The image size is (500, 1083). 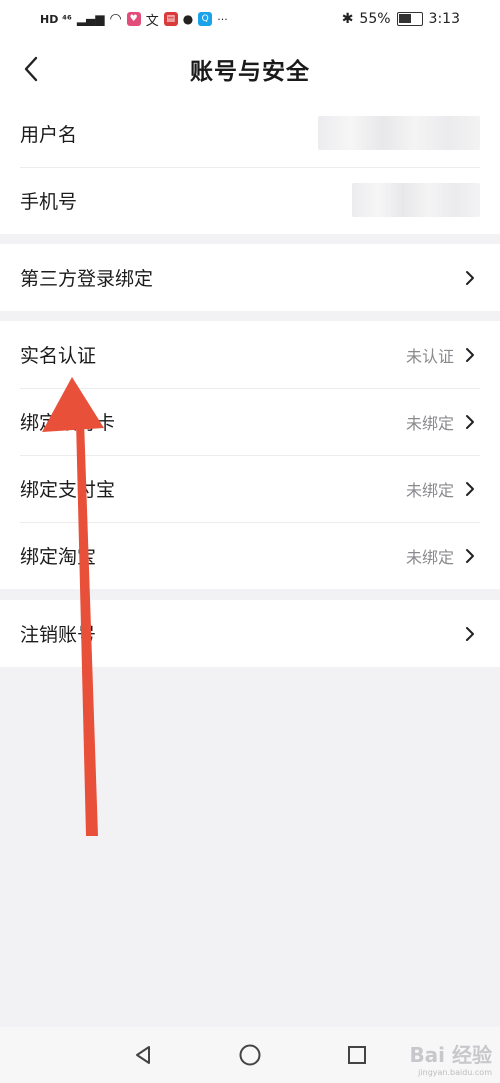 I want to click on nav-back-icon, so click(x=143, y=1055).